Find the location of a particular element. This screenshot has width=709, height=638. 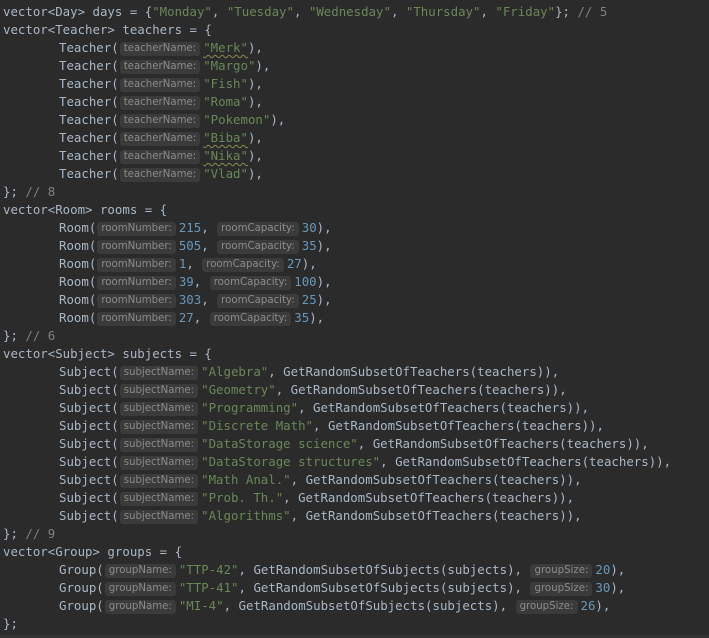

code-line-teacher: Teacher(teacherName: "Roma"), is located at coordinates (161, 102).